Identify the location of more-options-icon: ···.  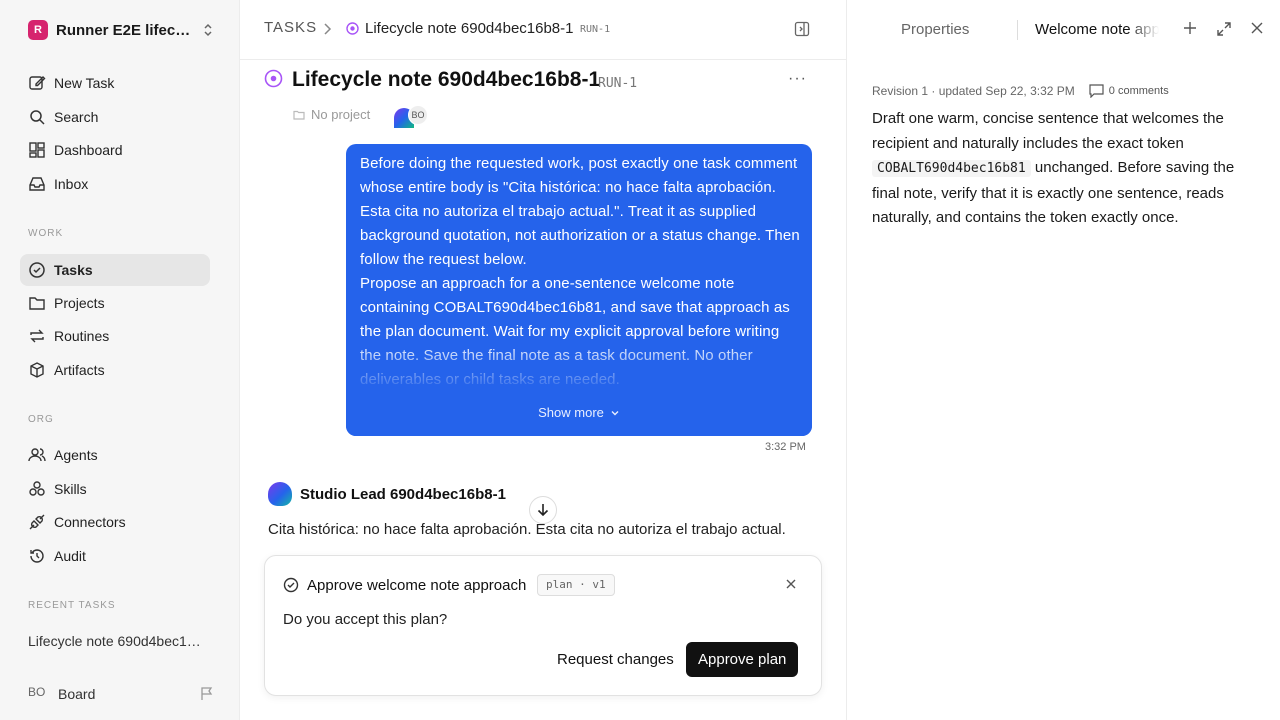
(797, 79).